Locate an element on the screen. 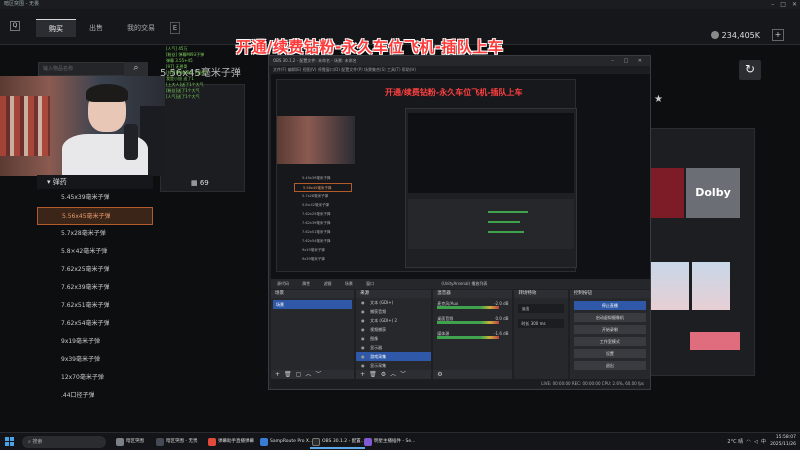  menu-icon: Q is located at coordinates (15, 26).